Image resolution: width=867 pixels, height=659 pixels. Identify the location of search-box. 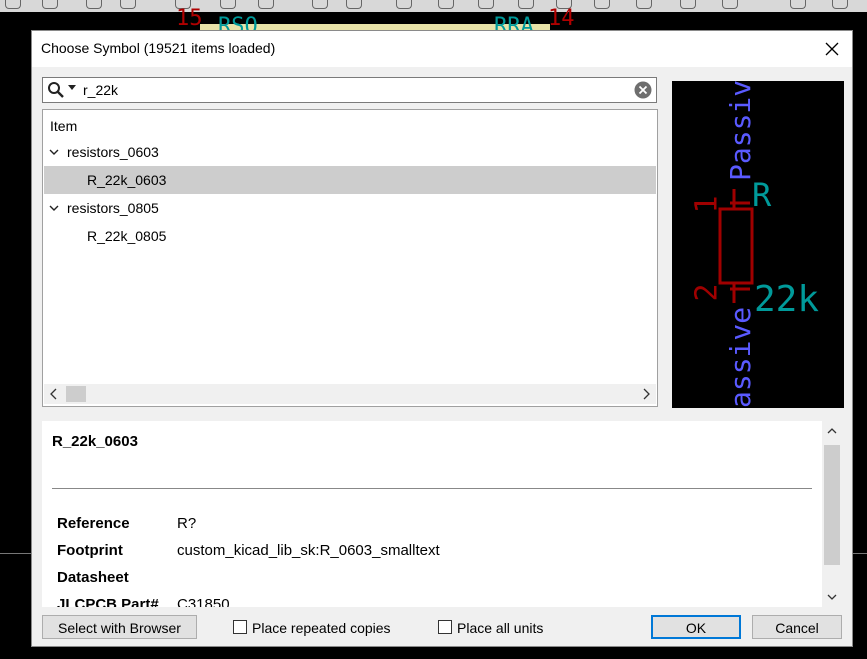
(349, 90).